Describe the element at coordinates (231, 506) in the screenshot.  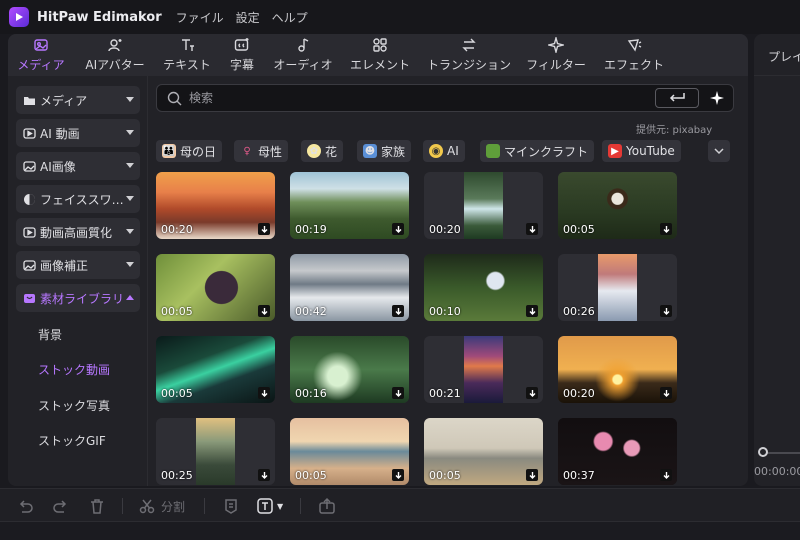
I see `marker-button` at that location.